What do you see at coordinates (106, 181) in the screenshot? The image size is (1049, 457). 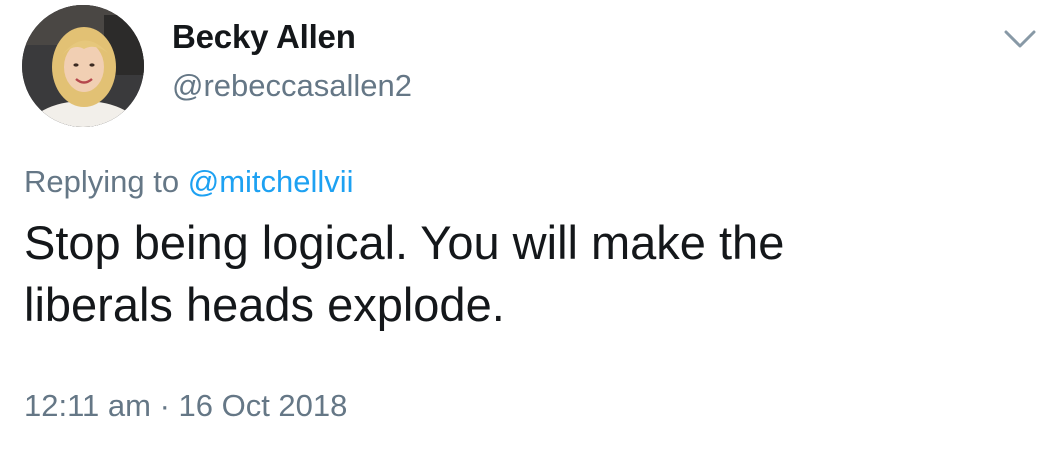 I see `replying-to-label: Replying to` at bounding box center [106, 181].